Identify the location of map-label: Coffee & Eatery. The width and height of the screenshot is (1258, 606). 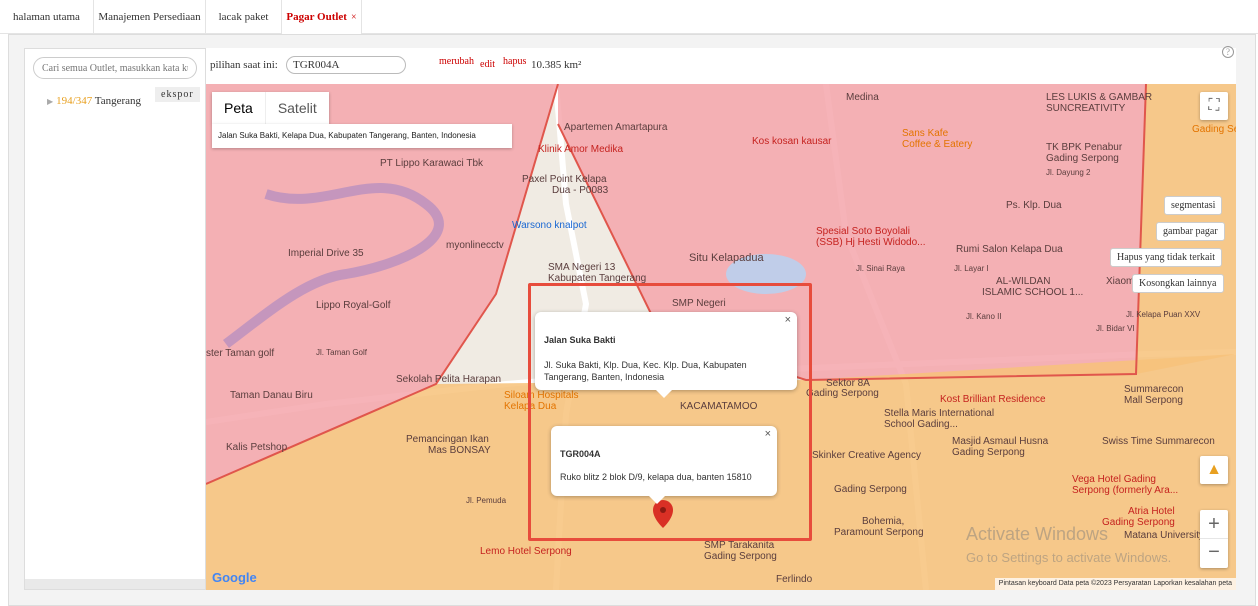
(937, 144).